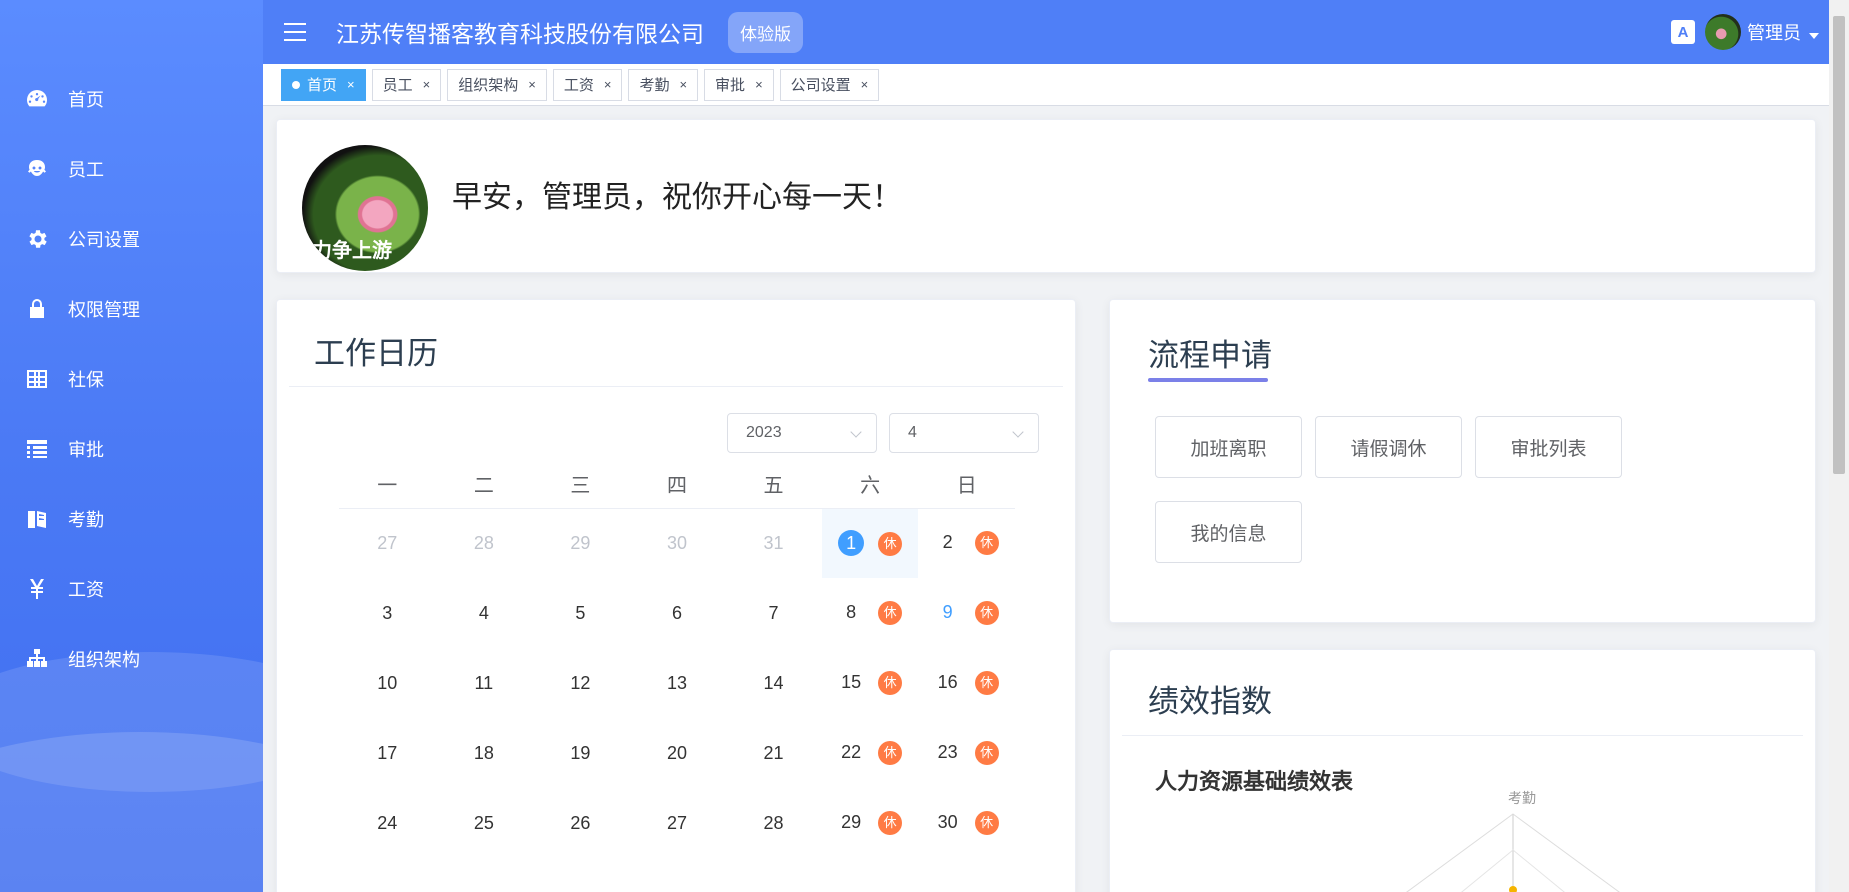 The image size is (1849, 892). Describe the element at coordinates (587, 84) in the screenshot. I see `tag-salary: 工资 ×` at that location.